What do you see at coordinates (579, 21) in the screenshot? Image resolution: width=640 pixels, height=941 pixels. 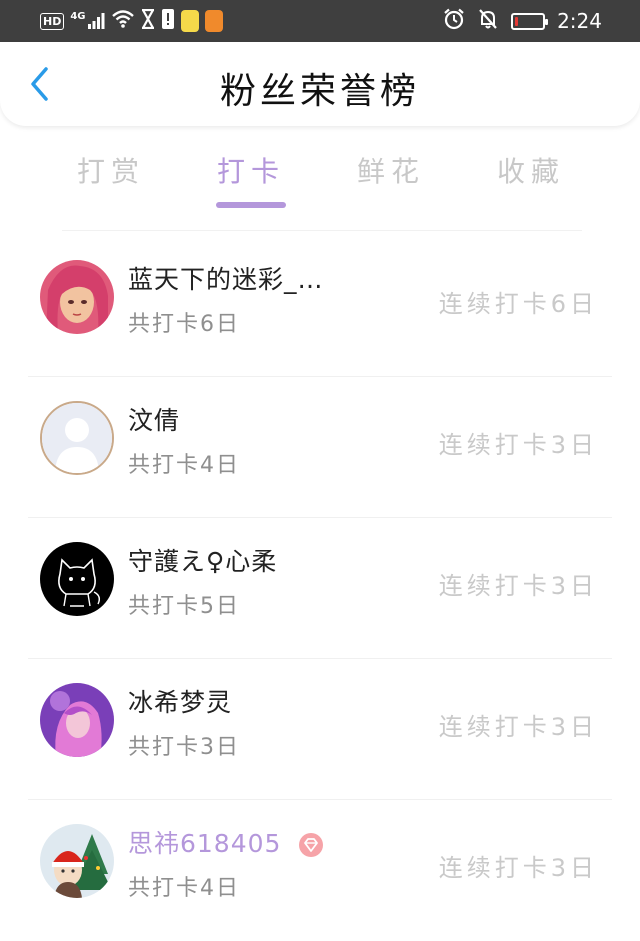 I see `clock: 2:24` at bounding box center [579, 21].